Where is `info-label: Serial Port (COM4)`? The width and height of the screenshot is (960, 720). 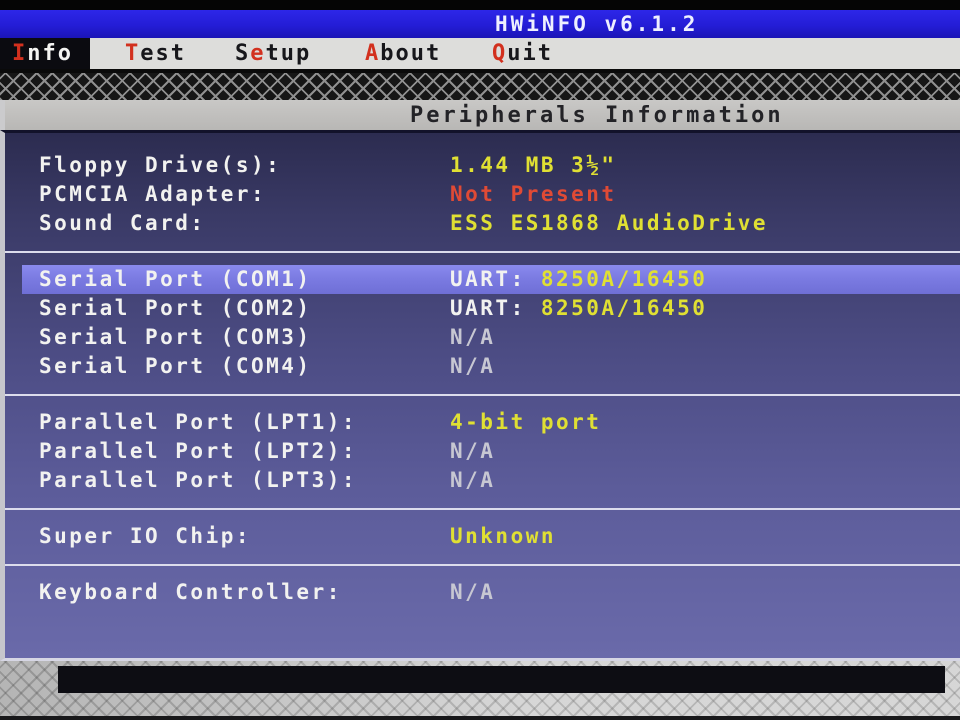 info-label: Serial Port (COM4) is located at coordinates (175, 366).